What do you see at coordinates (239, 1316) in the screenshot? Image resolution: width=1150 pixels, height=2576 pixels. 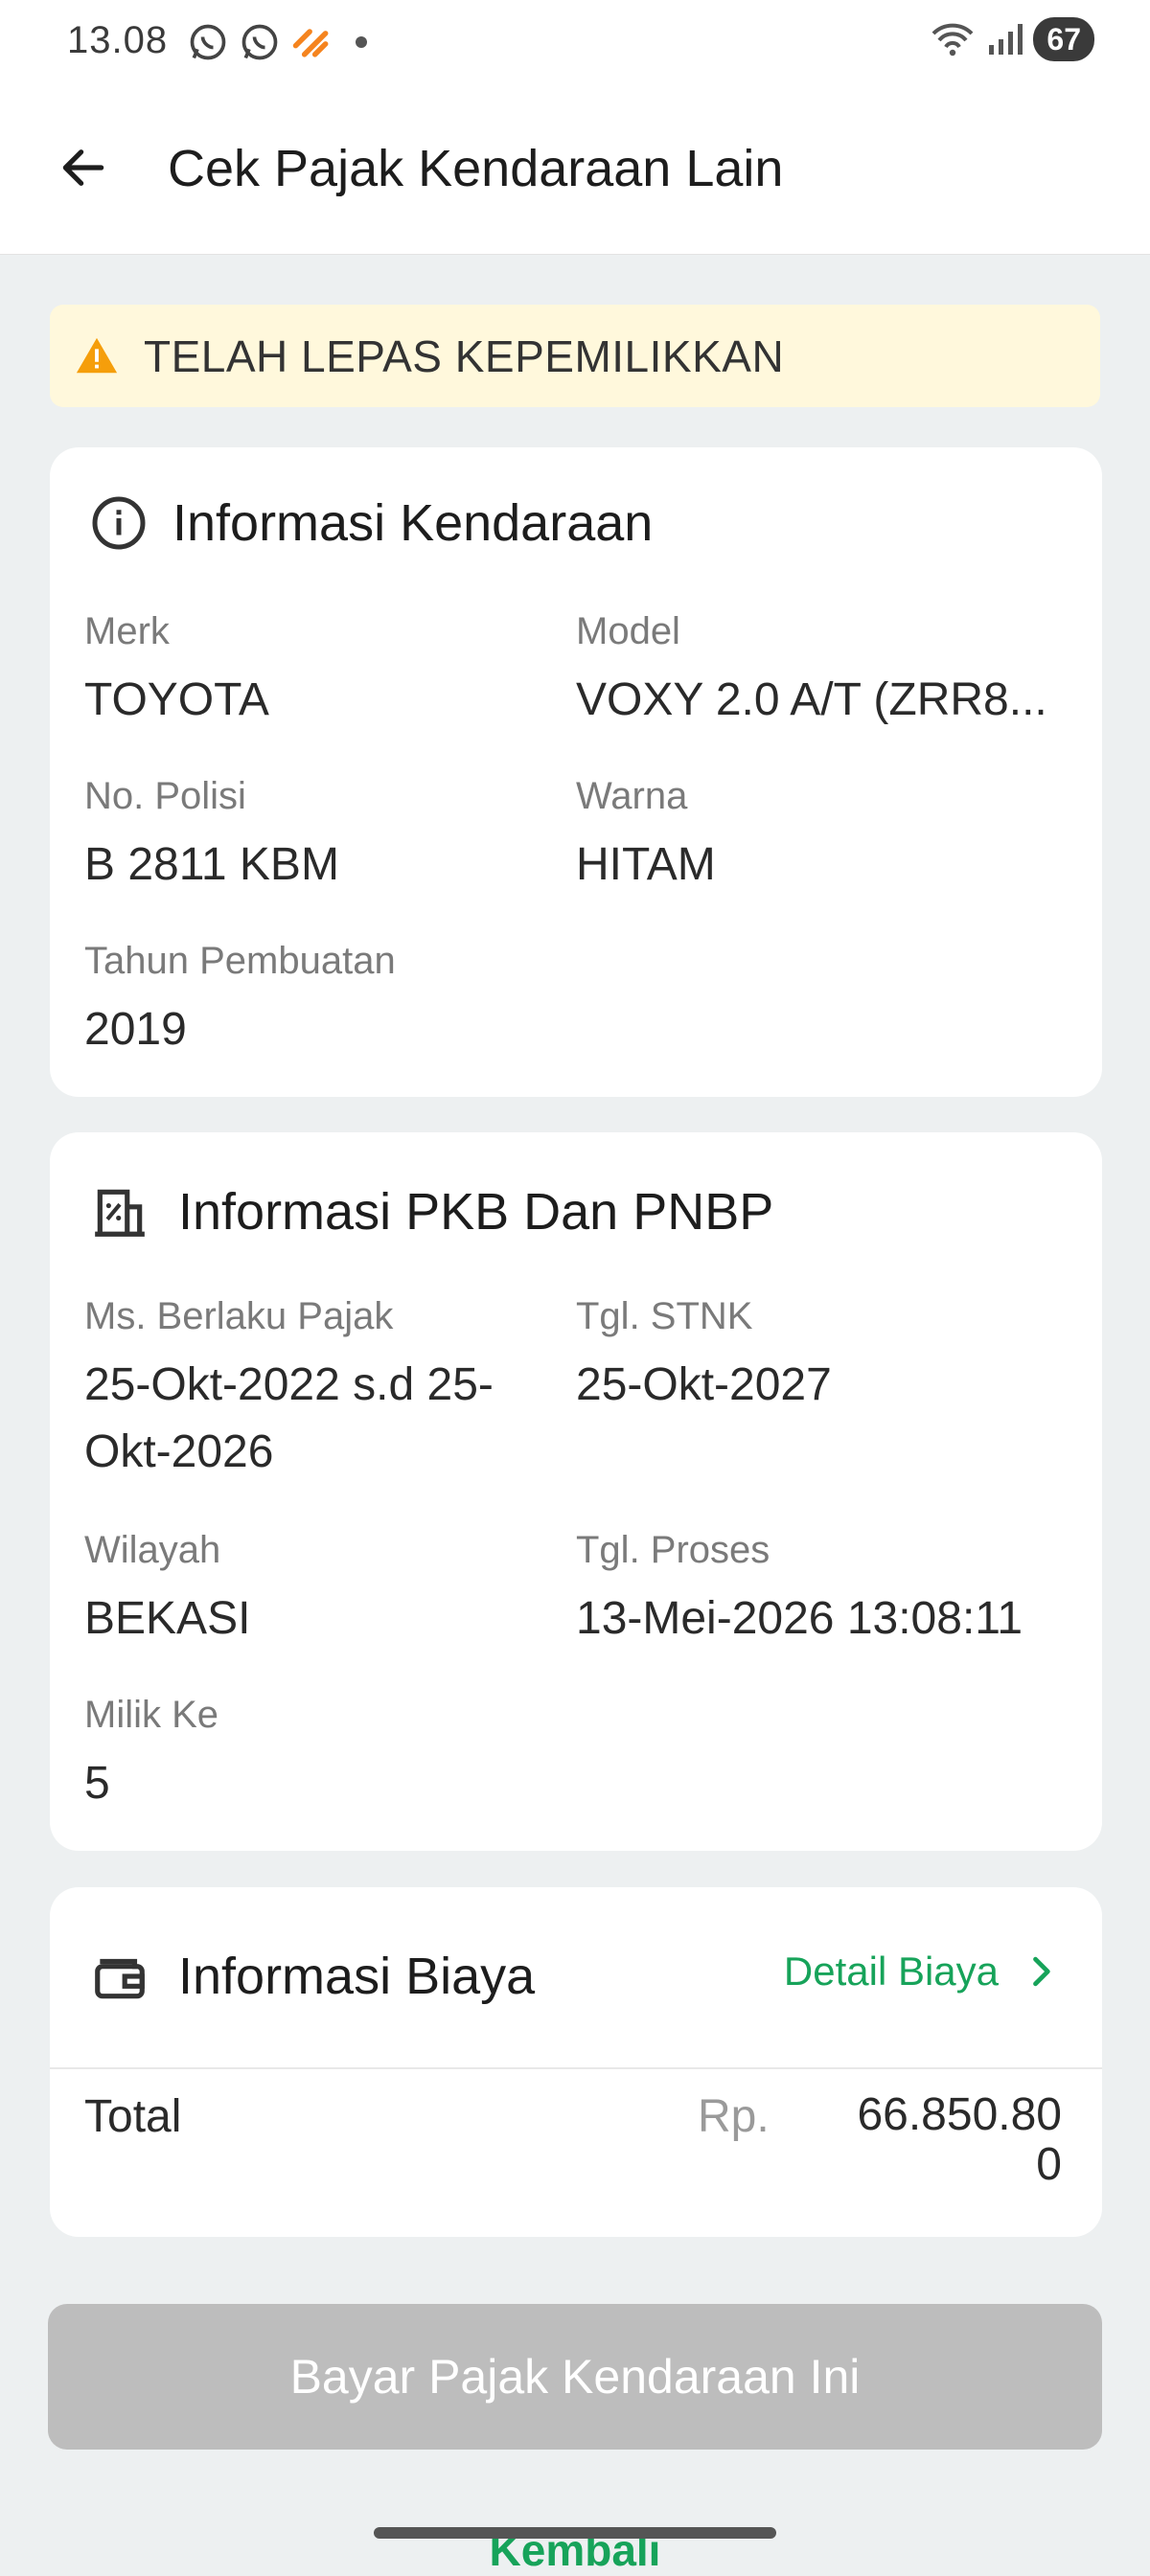 I see `field-label: Ms. Berlaku Pajak` at bounding box center [239, 1316].